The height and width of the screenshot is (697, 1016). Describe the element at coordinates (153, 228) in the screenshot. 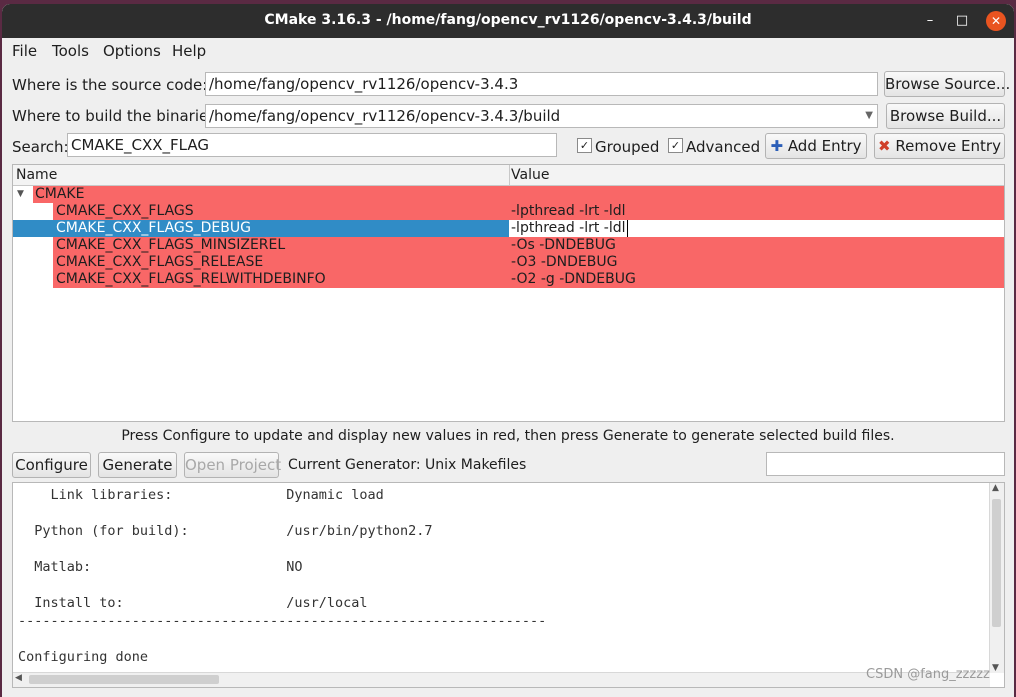

I see `row-name: CMAKE_CXX_FLAGS_DEBUG` at that location.